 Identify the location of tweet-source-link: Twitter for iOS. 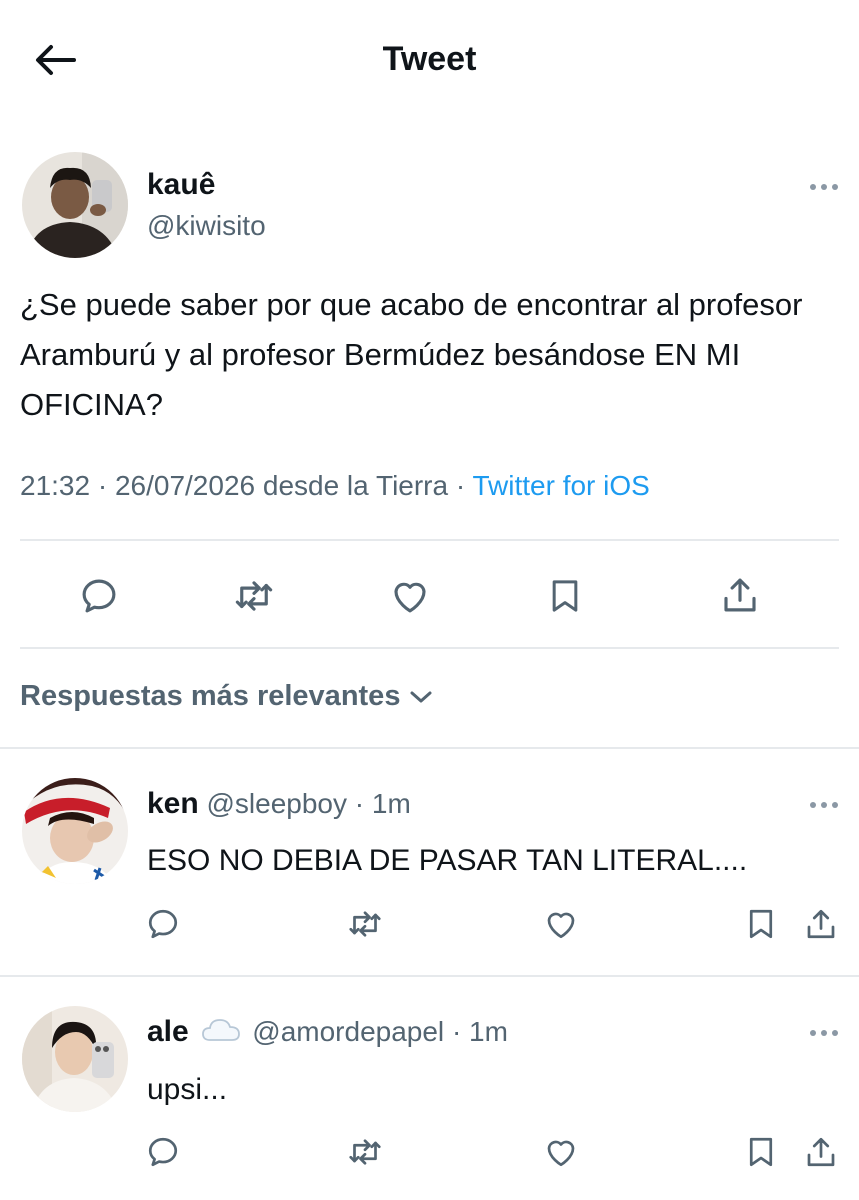
(560, 485).